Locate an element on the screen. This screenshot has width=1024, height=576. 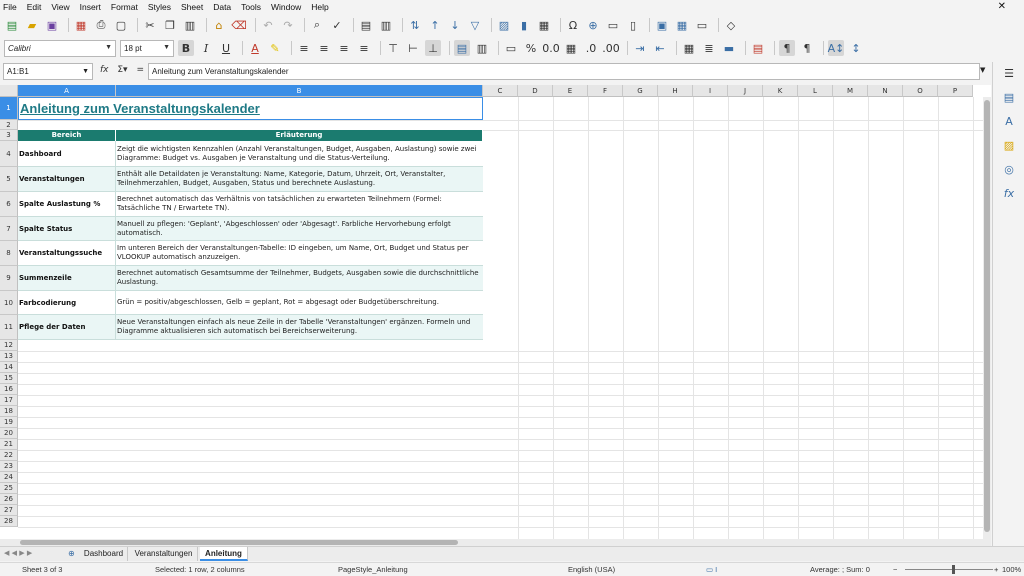
merge-cells-icon: ▥ is located at coordinates (482, 48).